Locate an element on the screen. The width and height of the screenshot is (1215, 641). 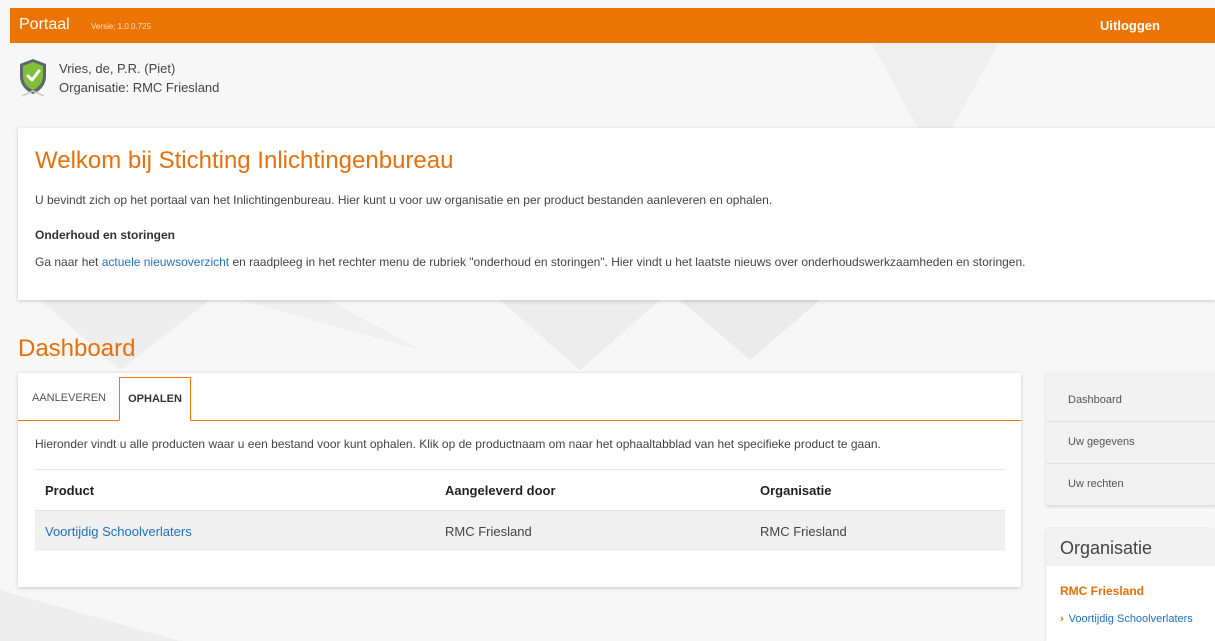
top-bar: Portaal Versie: 1.0.0.725 Uitloggen is located at coordinates (612, 25).